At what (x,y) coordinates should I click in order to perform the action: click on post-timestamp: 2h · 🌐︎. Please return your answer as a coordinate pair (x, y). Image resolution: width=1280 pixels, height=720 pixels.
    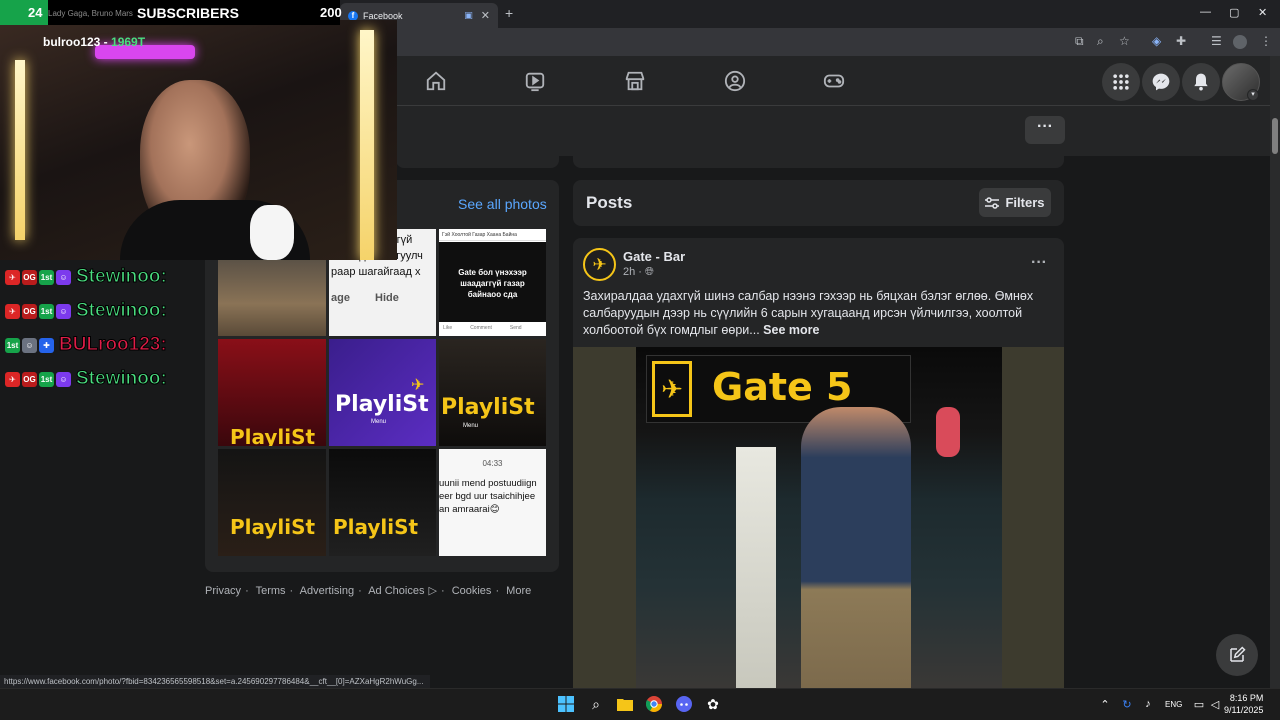
    Looking at the image, I should click on (638, 272).